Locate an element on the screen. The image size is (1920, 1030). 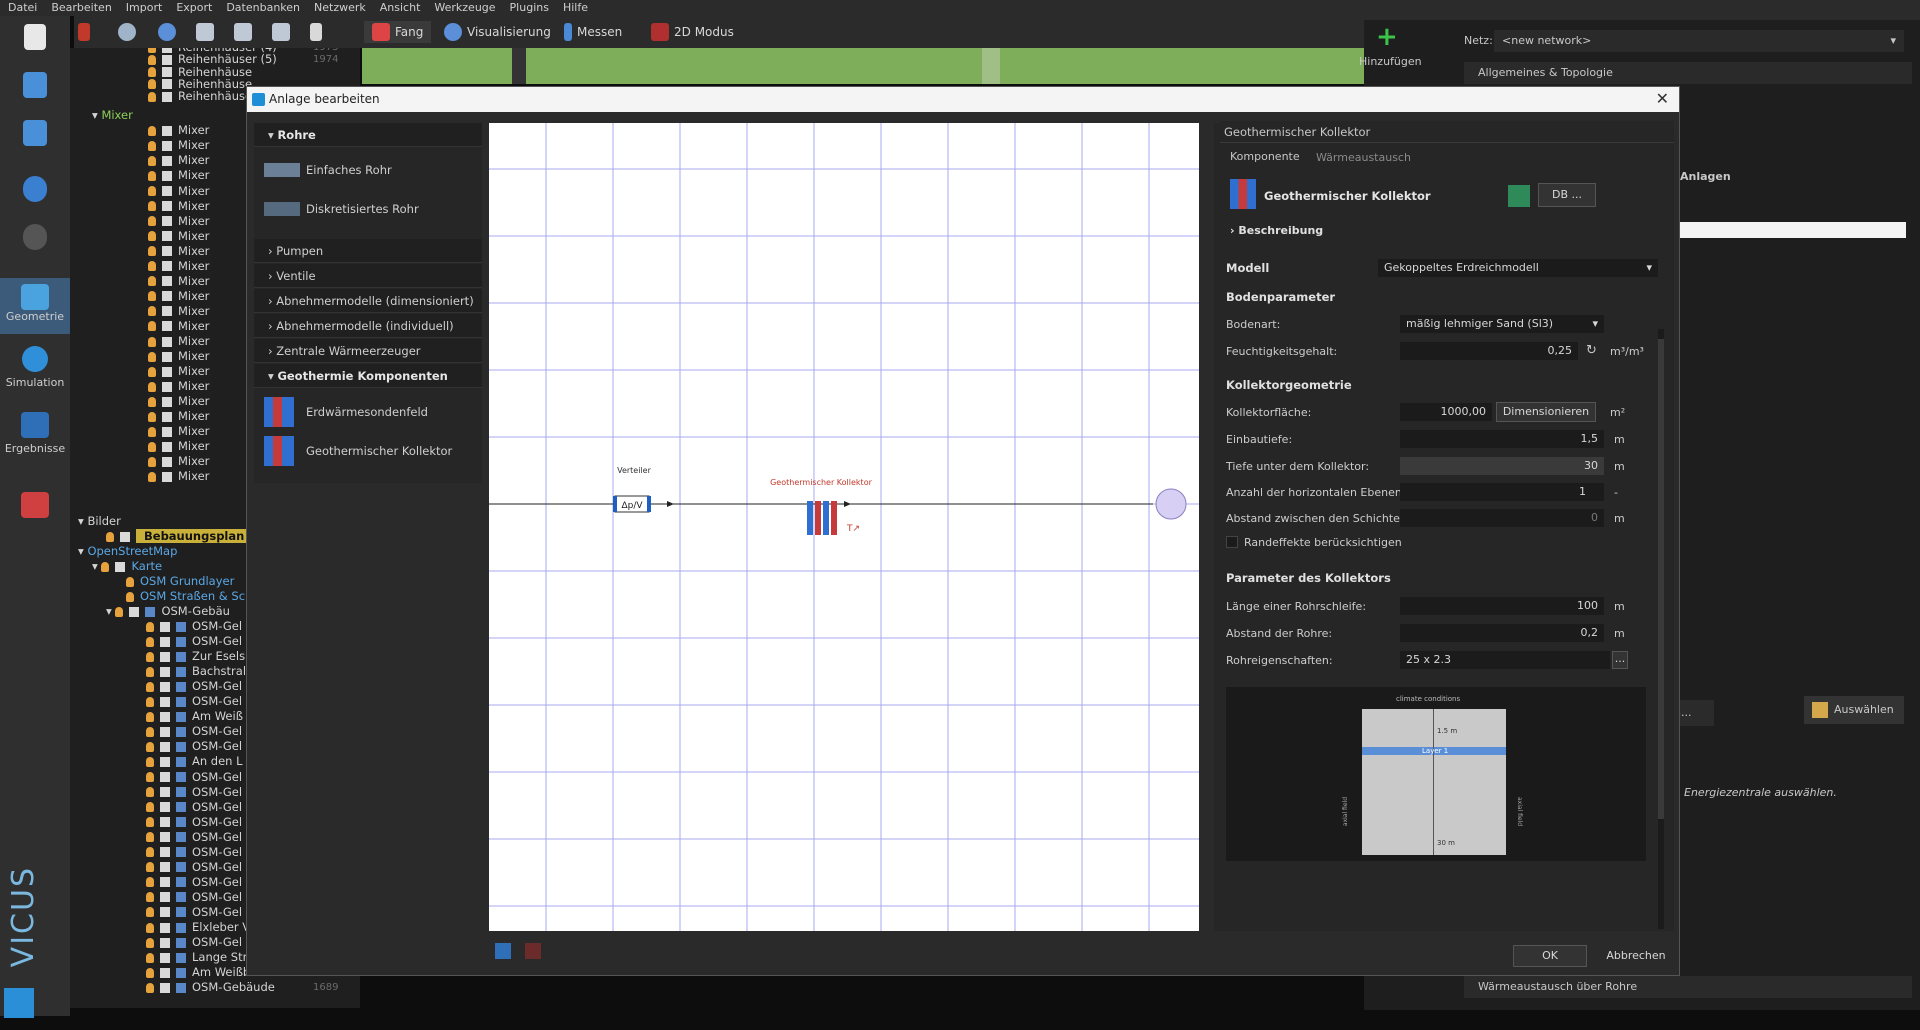
menu-bearbeiten: Bearbeiten is located at coordinates (81, 8).